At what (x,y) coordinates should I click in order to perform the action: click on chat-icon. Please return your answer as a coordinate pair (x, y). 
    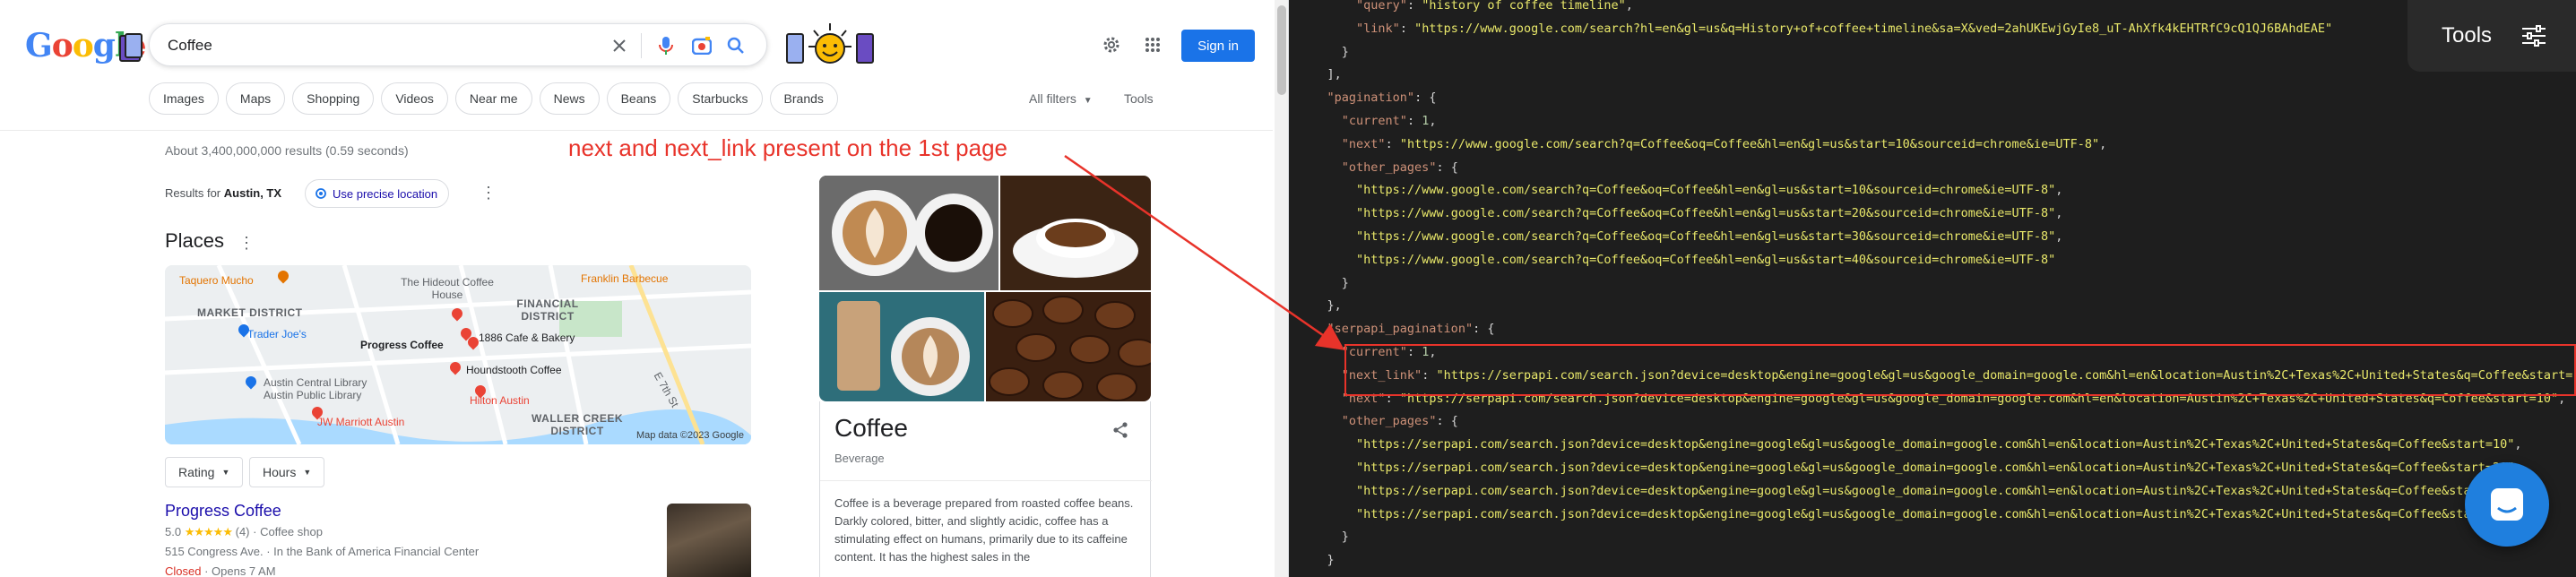
    Looking at the image, I should click on (2507, 504).